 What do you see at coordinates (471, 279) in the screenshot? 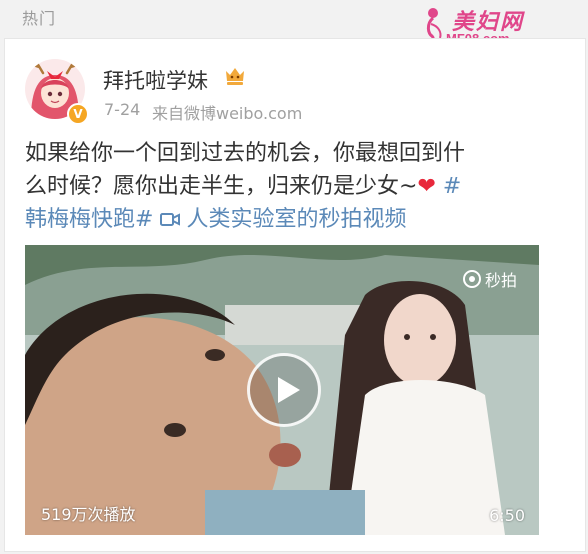
I see `miaopai-camera-icon` at bounding box center [471, 279].